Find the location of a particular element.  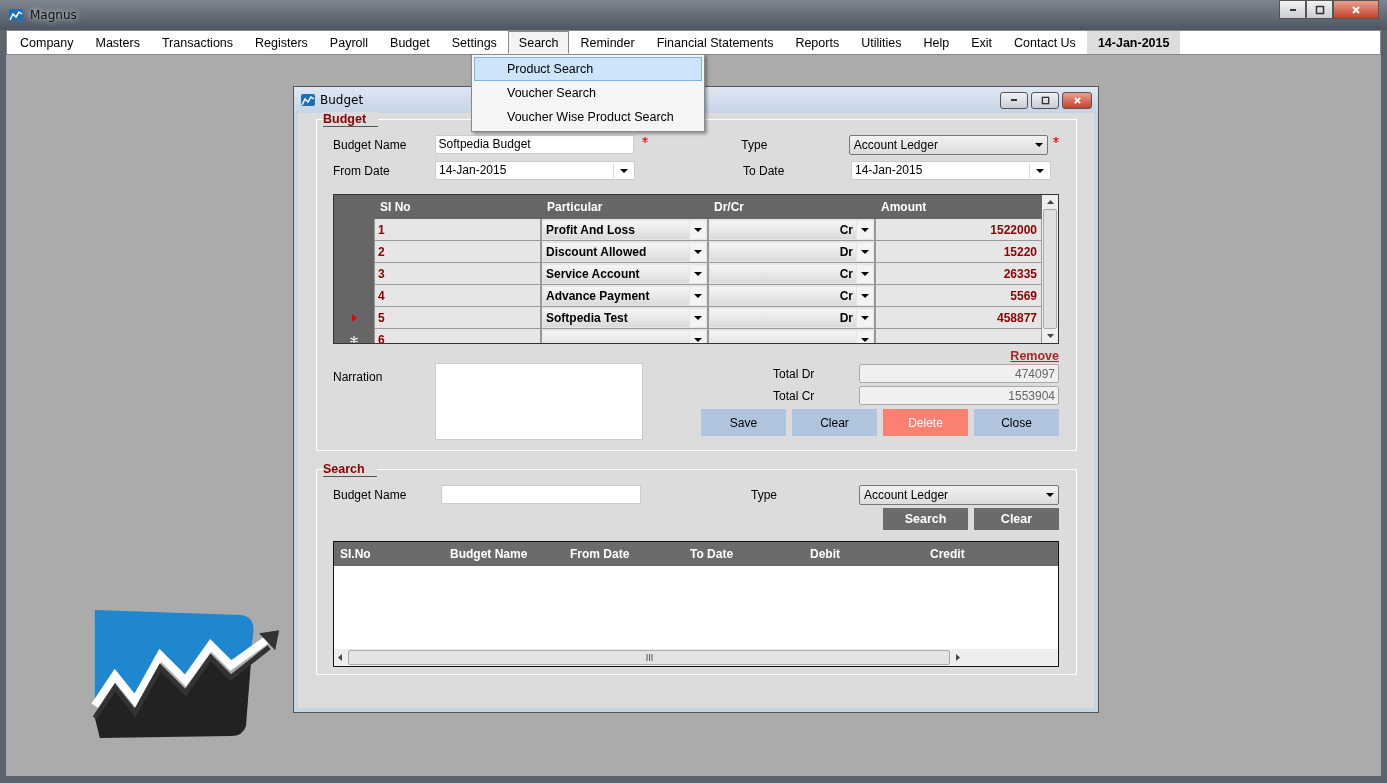

total-cr-field: 1553904 is located at coordinates (959, 395).